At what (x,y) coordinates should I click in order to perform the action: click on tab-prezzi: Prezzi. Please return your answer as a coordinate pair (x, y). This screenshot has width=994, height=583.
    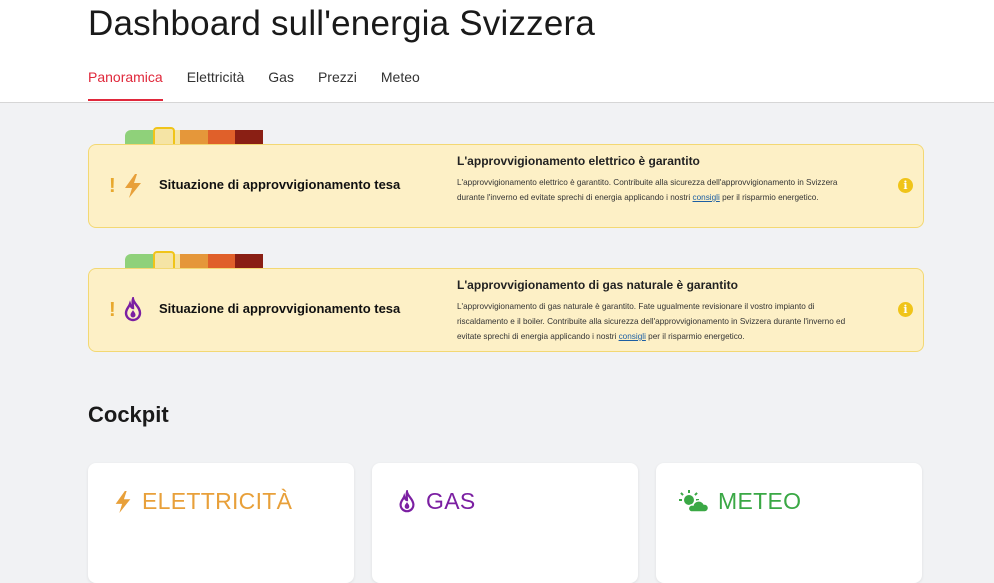
    Looking at the image, I should click on (337, 84).